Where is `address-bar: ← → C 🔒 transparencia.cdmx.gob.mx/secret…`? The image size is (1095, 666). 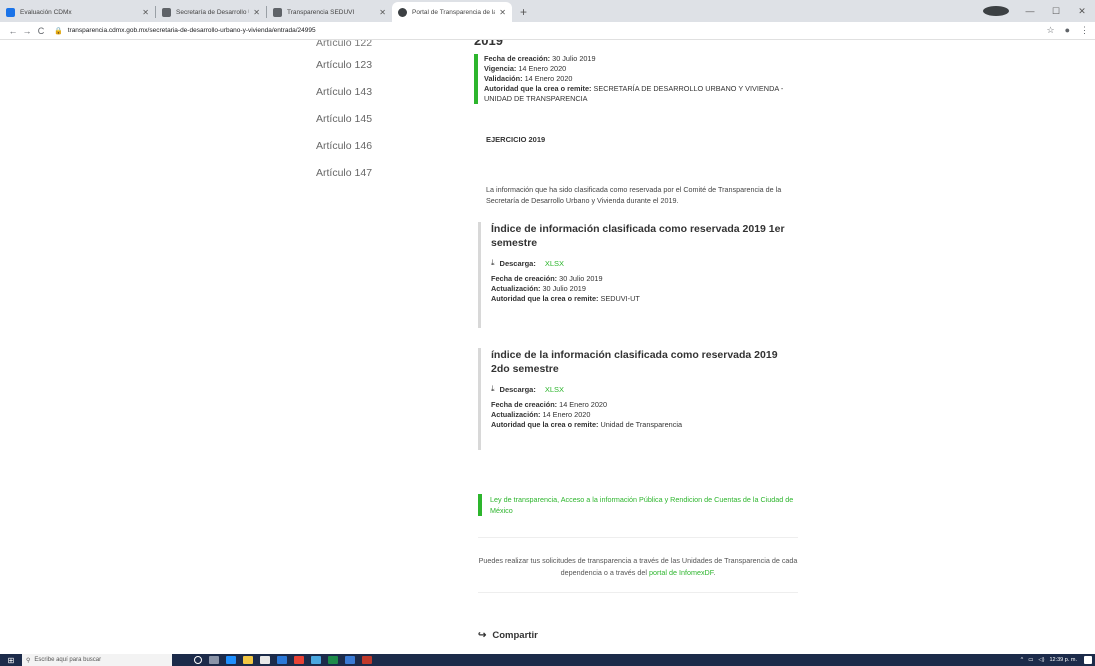
address-bar: ← → C 🔒 transparencia.cdmx.gob.mx/secret… is located at coordinates (547, 31).